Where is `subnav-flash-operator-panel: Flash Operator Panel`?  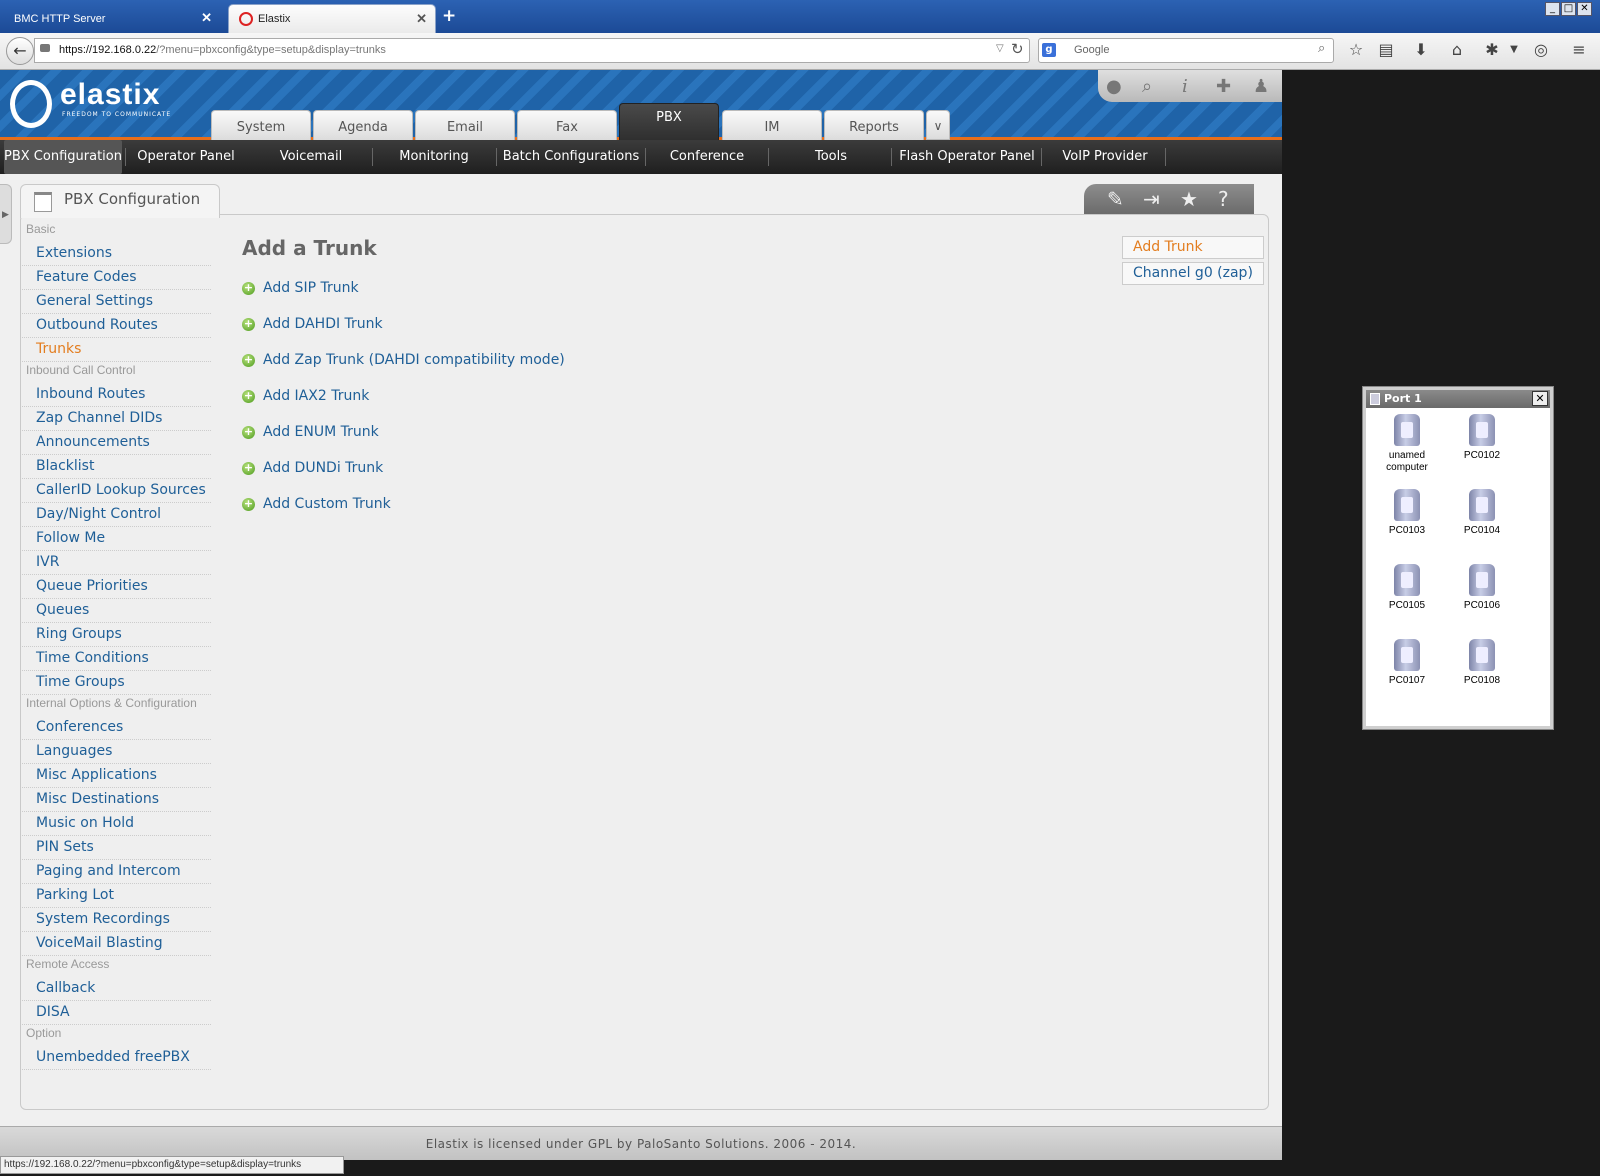
subnav-flash-operator-panel: Flash Operator Panel is located at coordinates (967, 157).